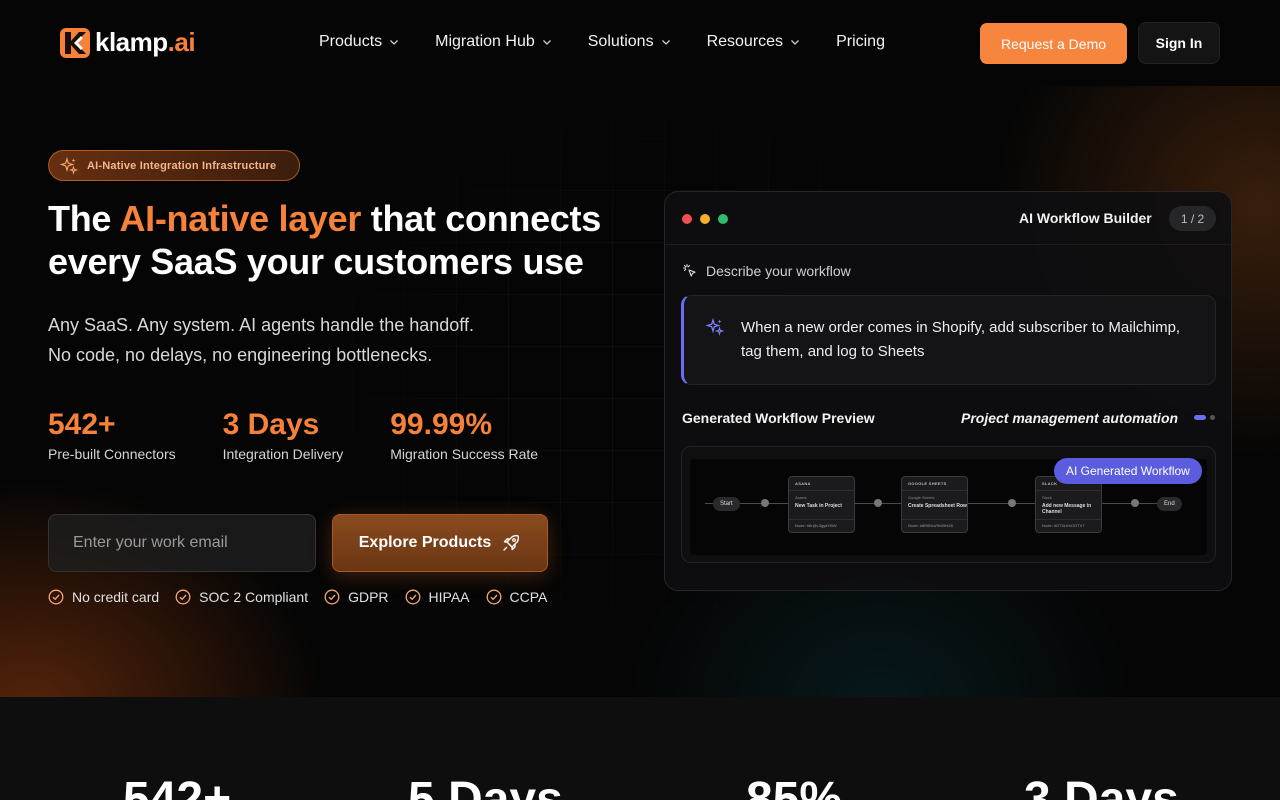  Describe the element at coordinates (1053, 43) in the screenshot. I see `request-demo-button: Request a Demo` at that location.